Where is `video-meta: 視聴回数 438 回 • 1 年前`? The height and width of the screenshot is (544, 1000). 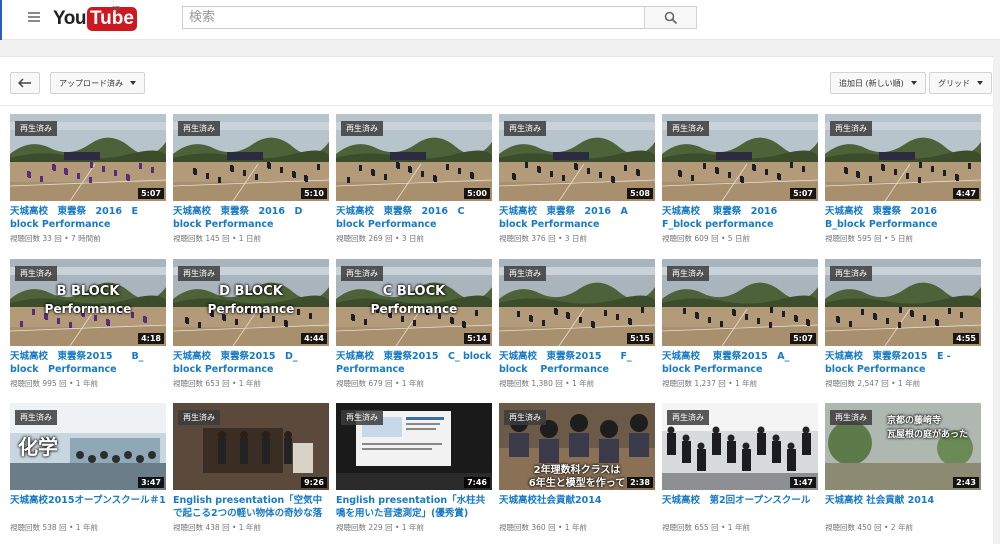 video-meta: 視聴回数 438 回 • 1 年前 is located at coordinates (251, 527).